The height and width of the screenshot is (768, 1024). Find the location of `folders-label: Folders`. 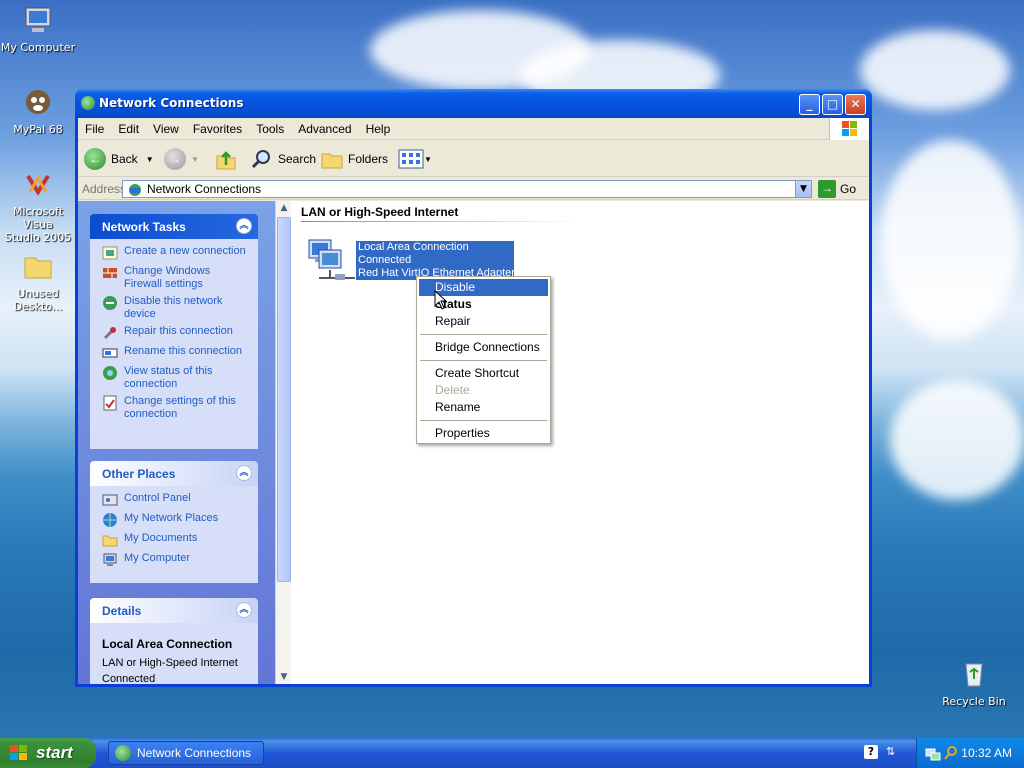

folders-label: Folders is located at coordinates (368, 159).